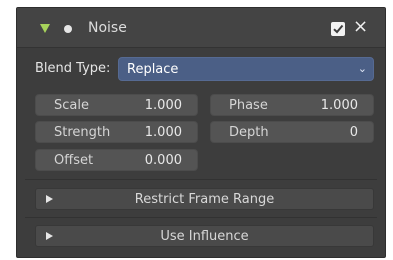  Describe the element at coordinates (68, 29) in the screenshot. I see `mute-dot-icon` at that location.